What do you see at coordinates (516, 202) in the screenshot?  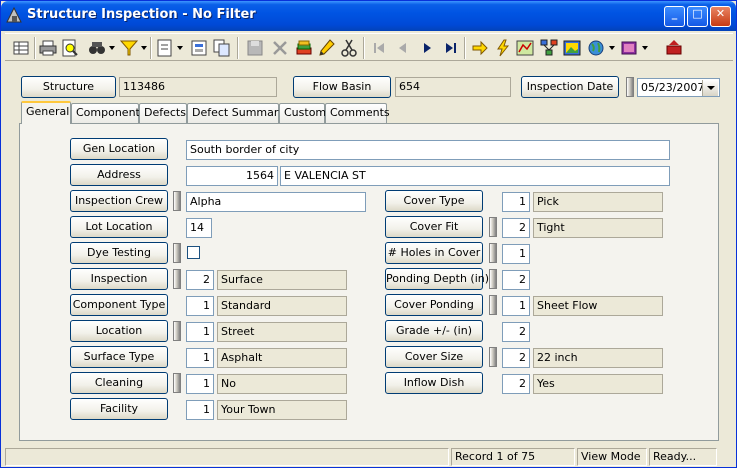 I see `cover-type-code-field: 1` at bounding box center [516, 202].